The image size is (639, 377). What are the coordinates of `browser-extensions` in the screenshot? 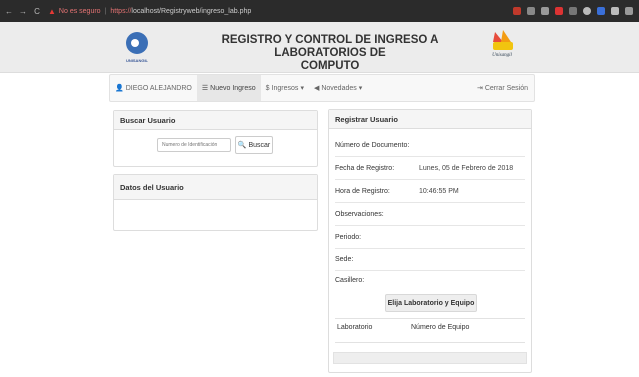 It's located at (573, 11).